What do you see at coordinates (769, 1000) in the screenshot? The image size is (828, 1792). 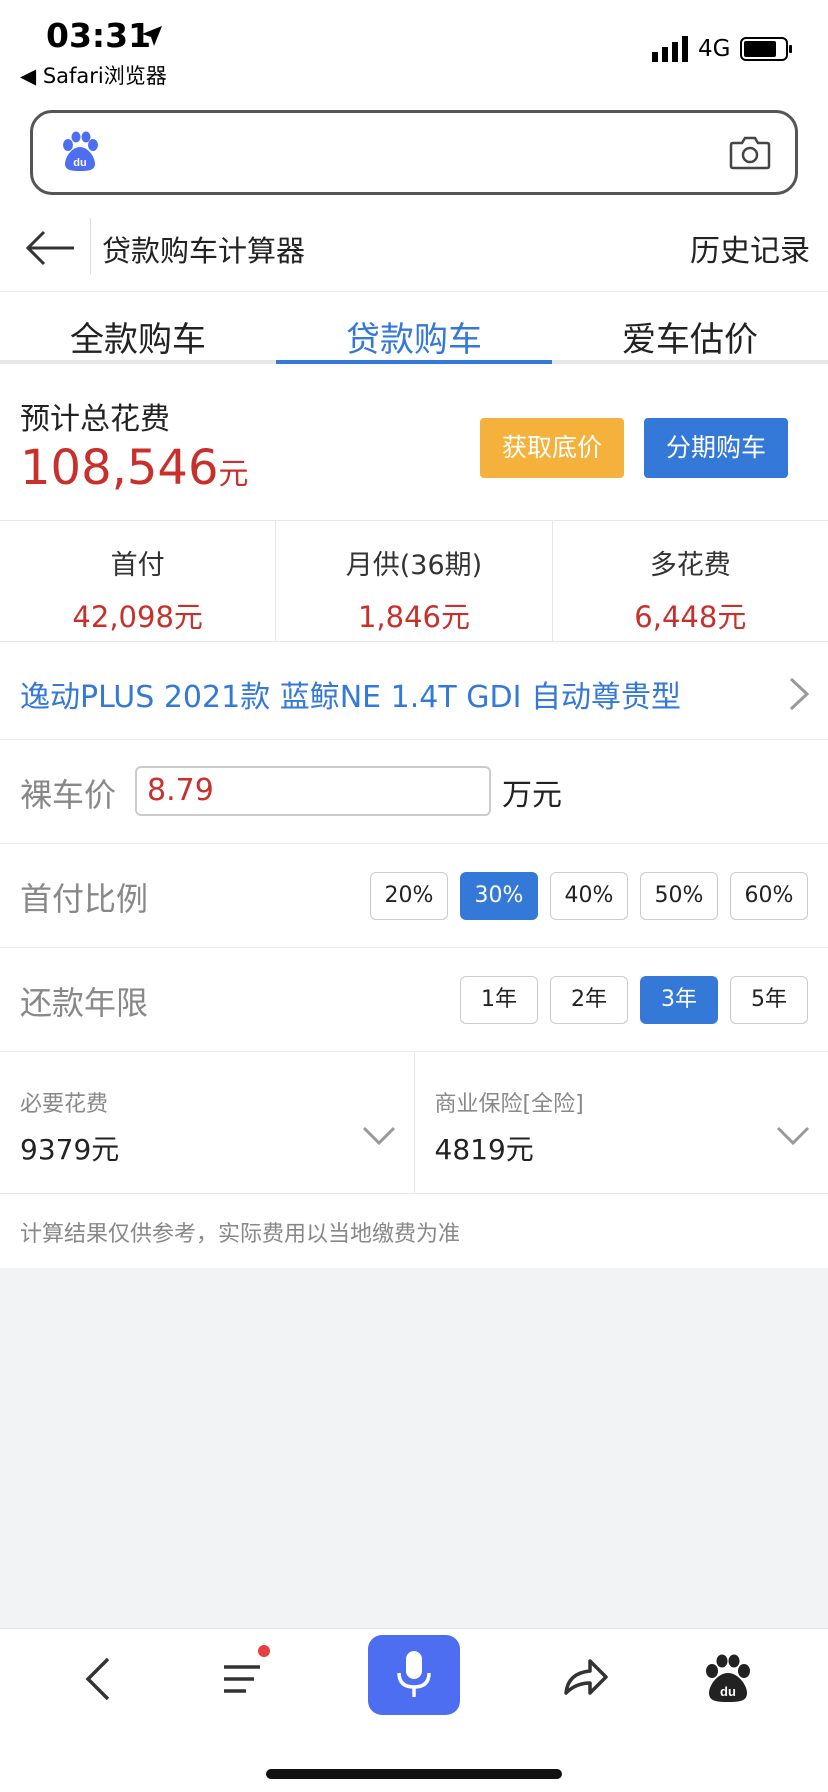 I see `loan-term-option: 5年` at bounding box center [769, 1000].